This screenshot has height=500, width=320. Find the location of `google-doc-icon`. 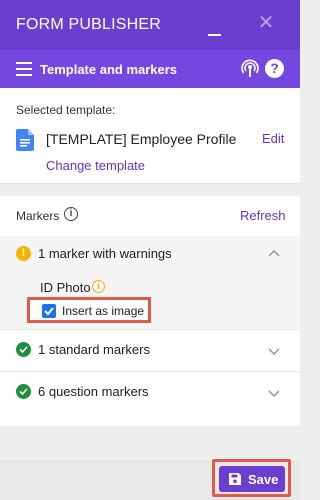

google-doc-icon is located at coordinates (25, 140).